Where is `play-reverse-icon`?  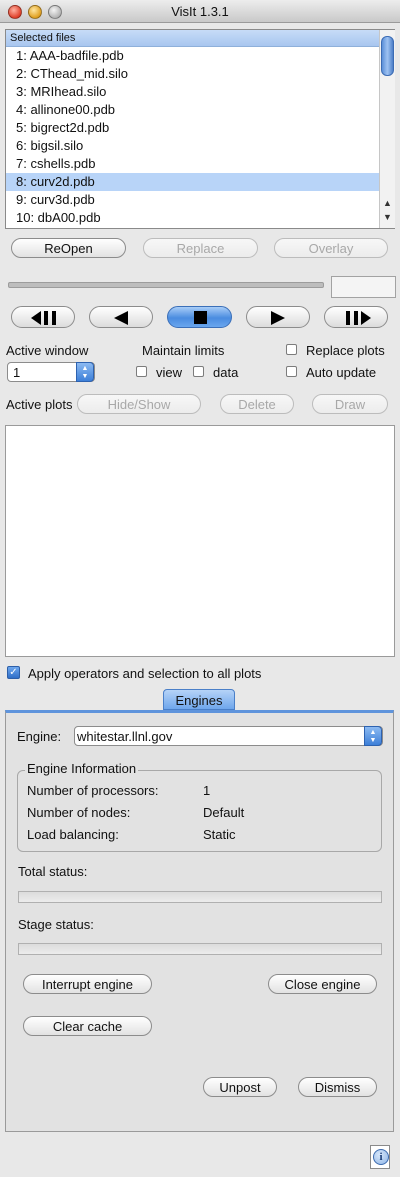
play-reverse-icon is located at coordinates (121, 318).